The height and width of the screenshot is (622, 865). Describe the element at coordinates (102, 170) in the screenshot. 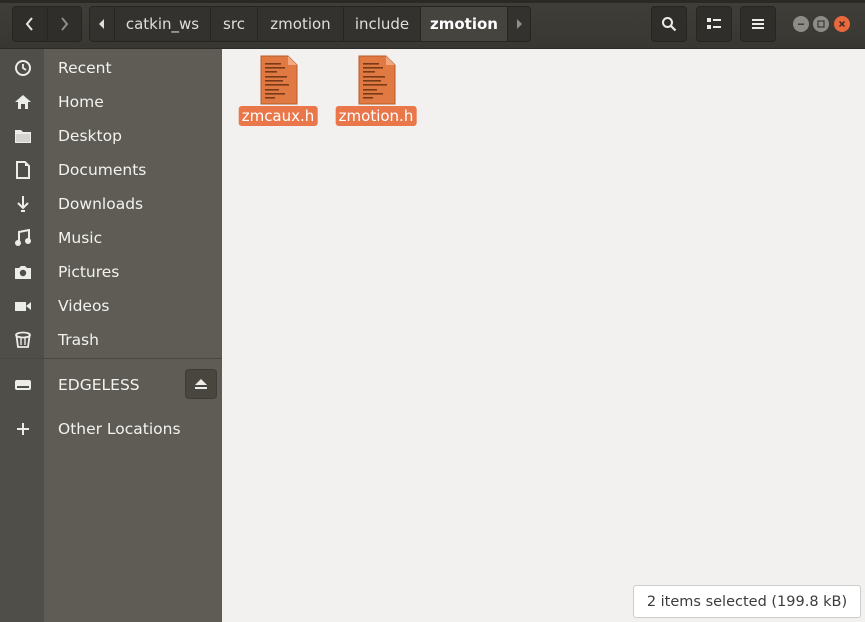

I see `sidebar-item-label: Documents` at that location.